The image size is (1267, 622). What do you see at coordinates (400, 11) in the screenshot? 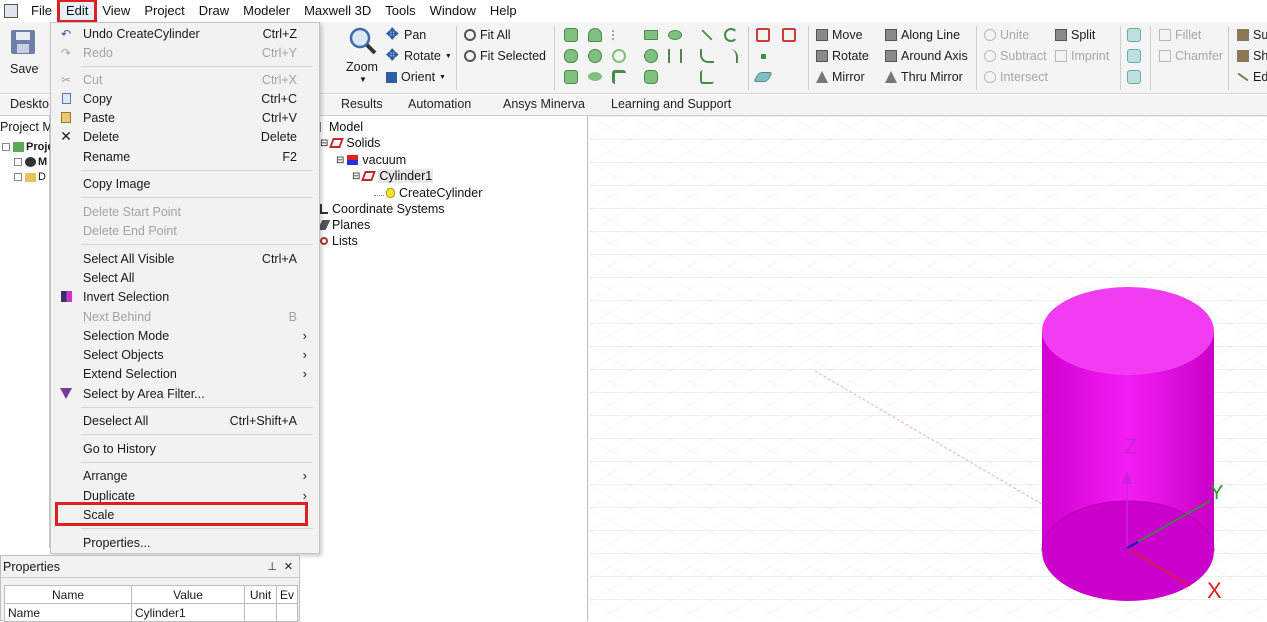
I see `menu-tools: Tools` at bounding box center [400, 11].